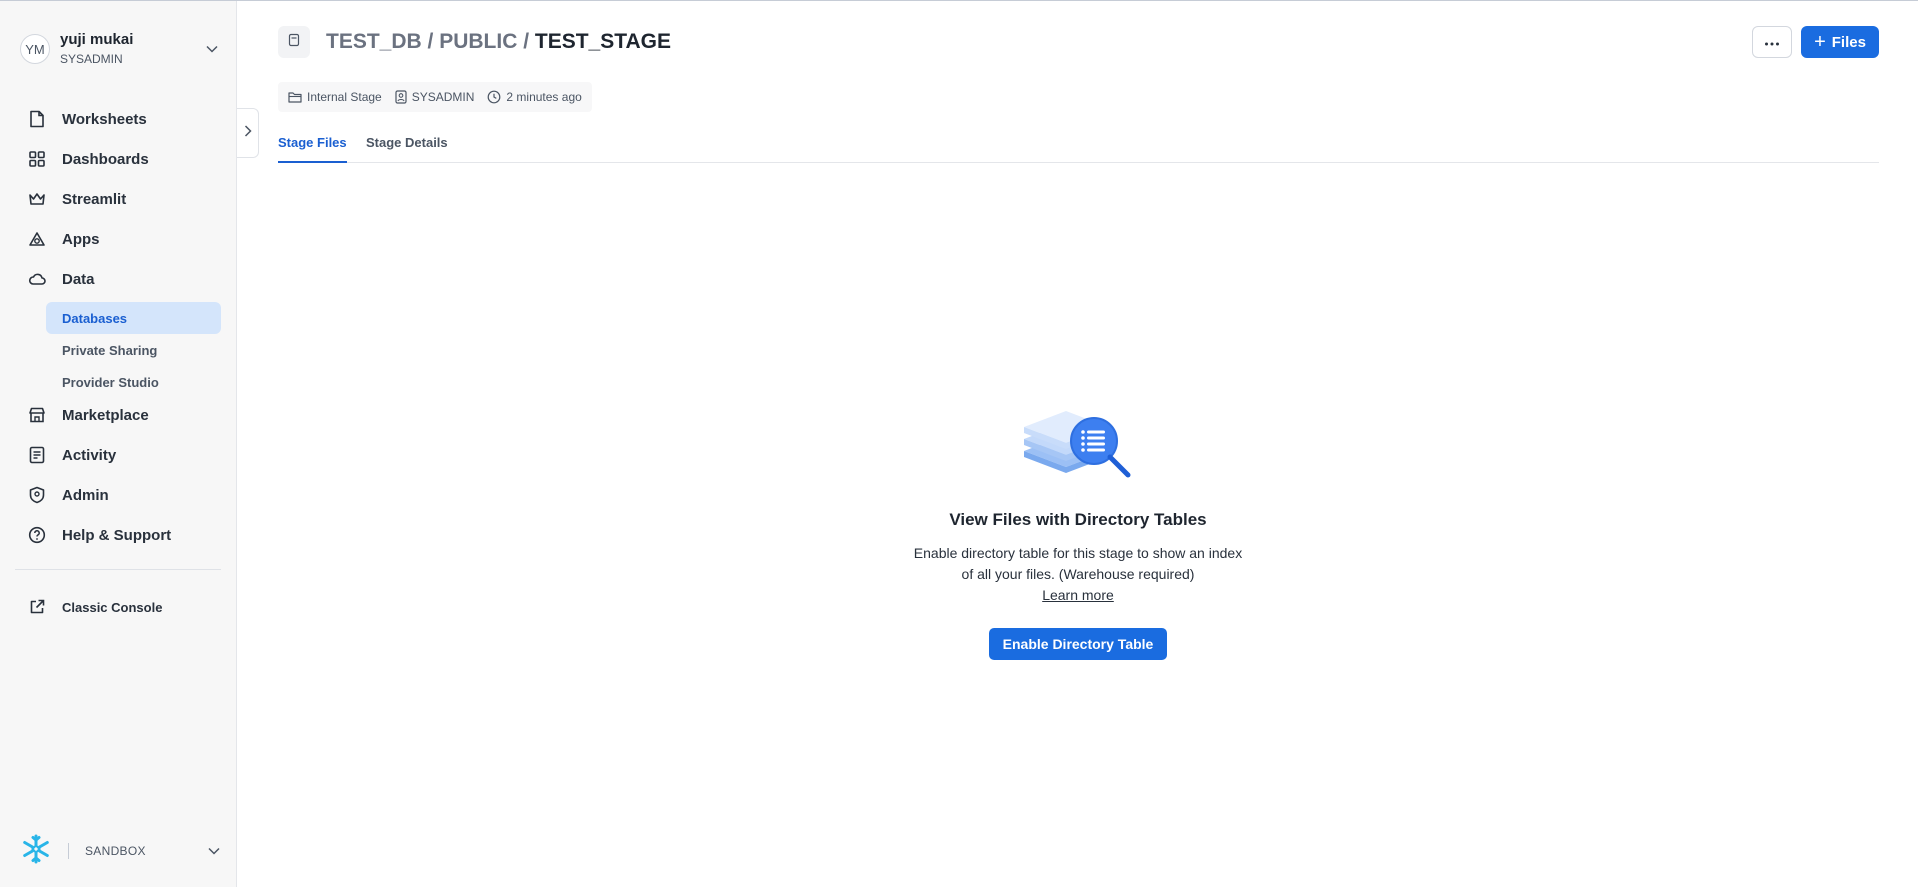 The height and width of the screenshot is (887, 1918). I want to click on store-icon, so click(37, 415).